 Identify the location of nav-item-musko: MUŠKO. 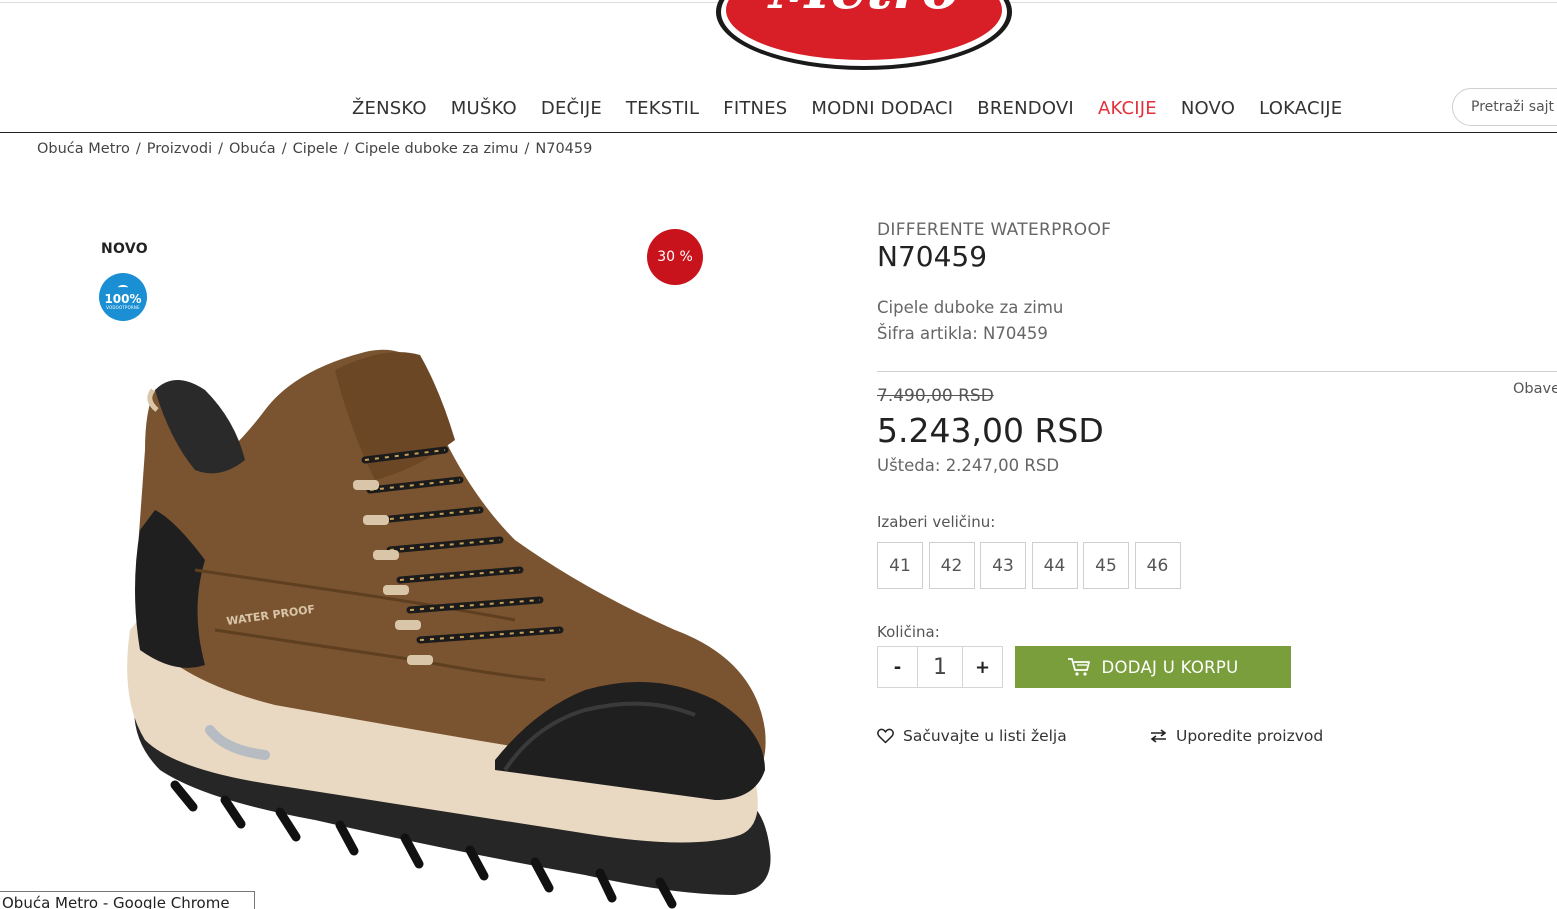
(484, 108).